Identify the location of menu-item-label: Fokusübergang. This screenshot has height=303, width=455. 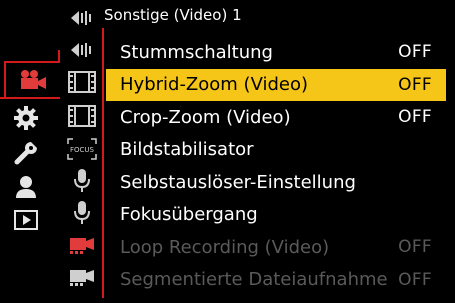
(189, 215).